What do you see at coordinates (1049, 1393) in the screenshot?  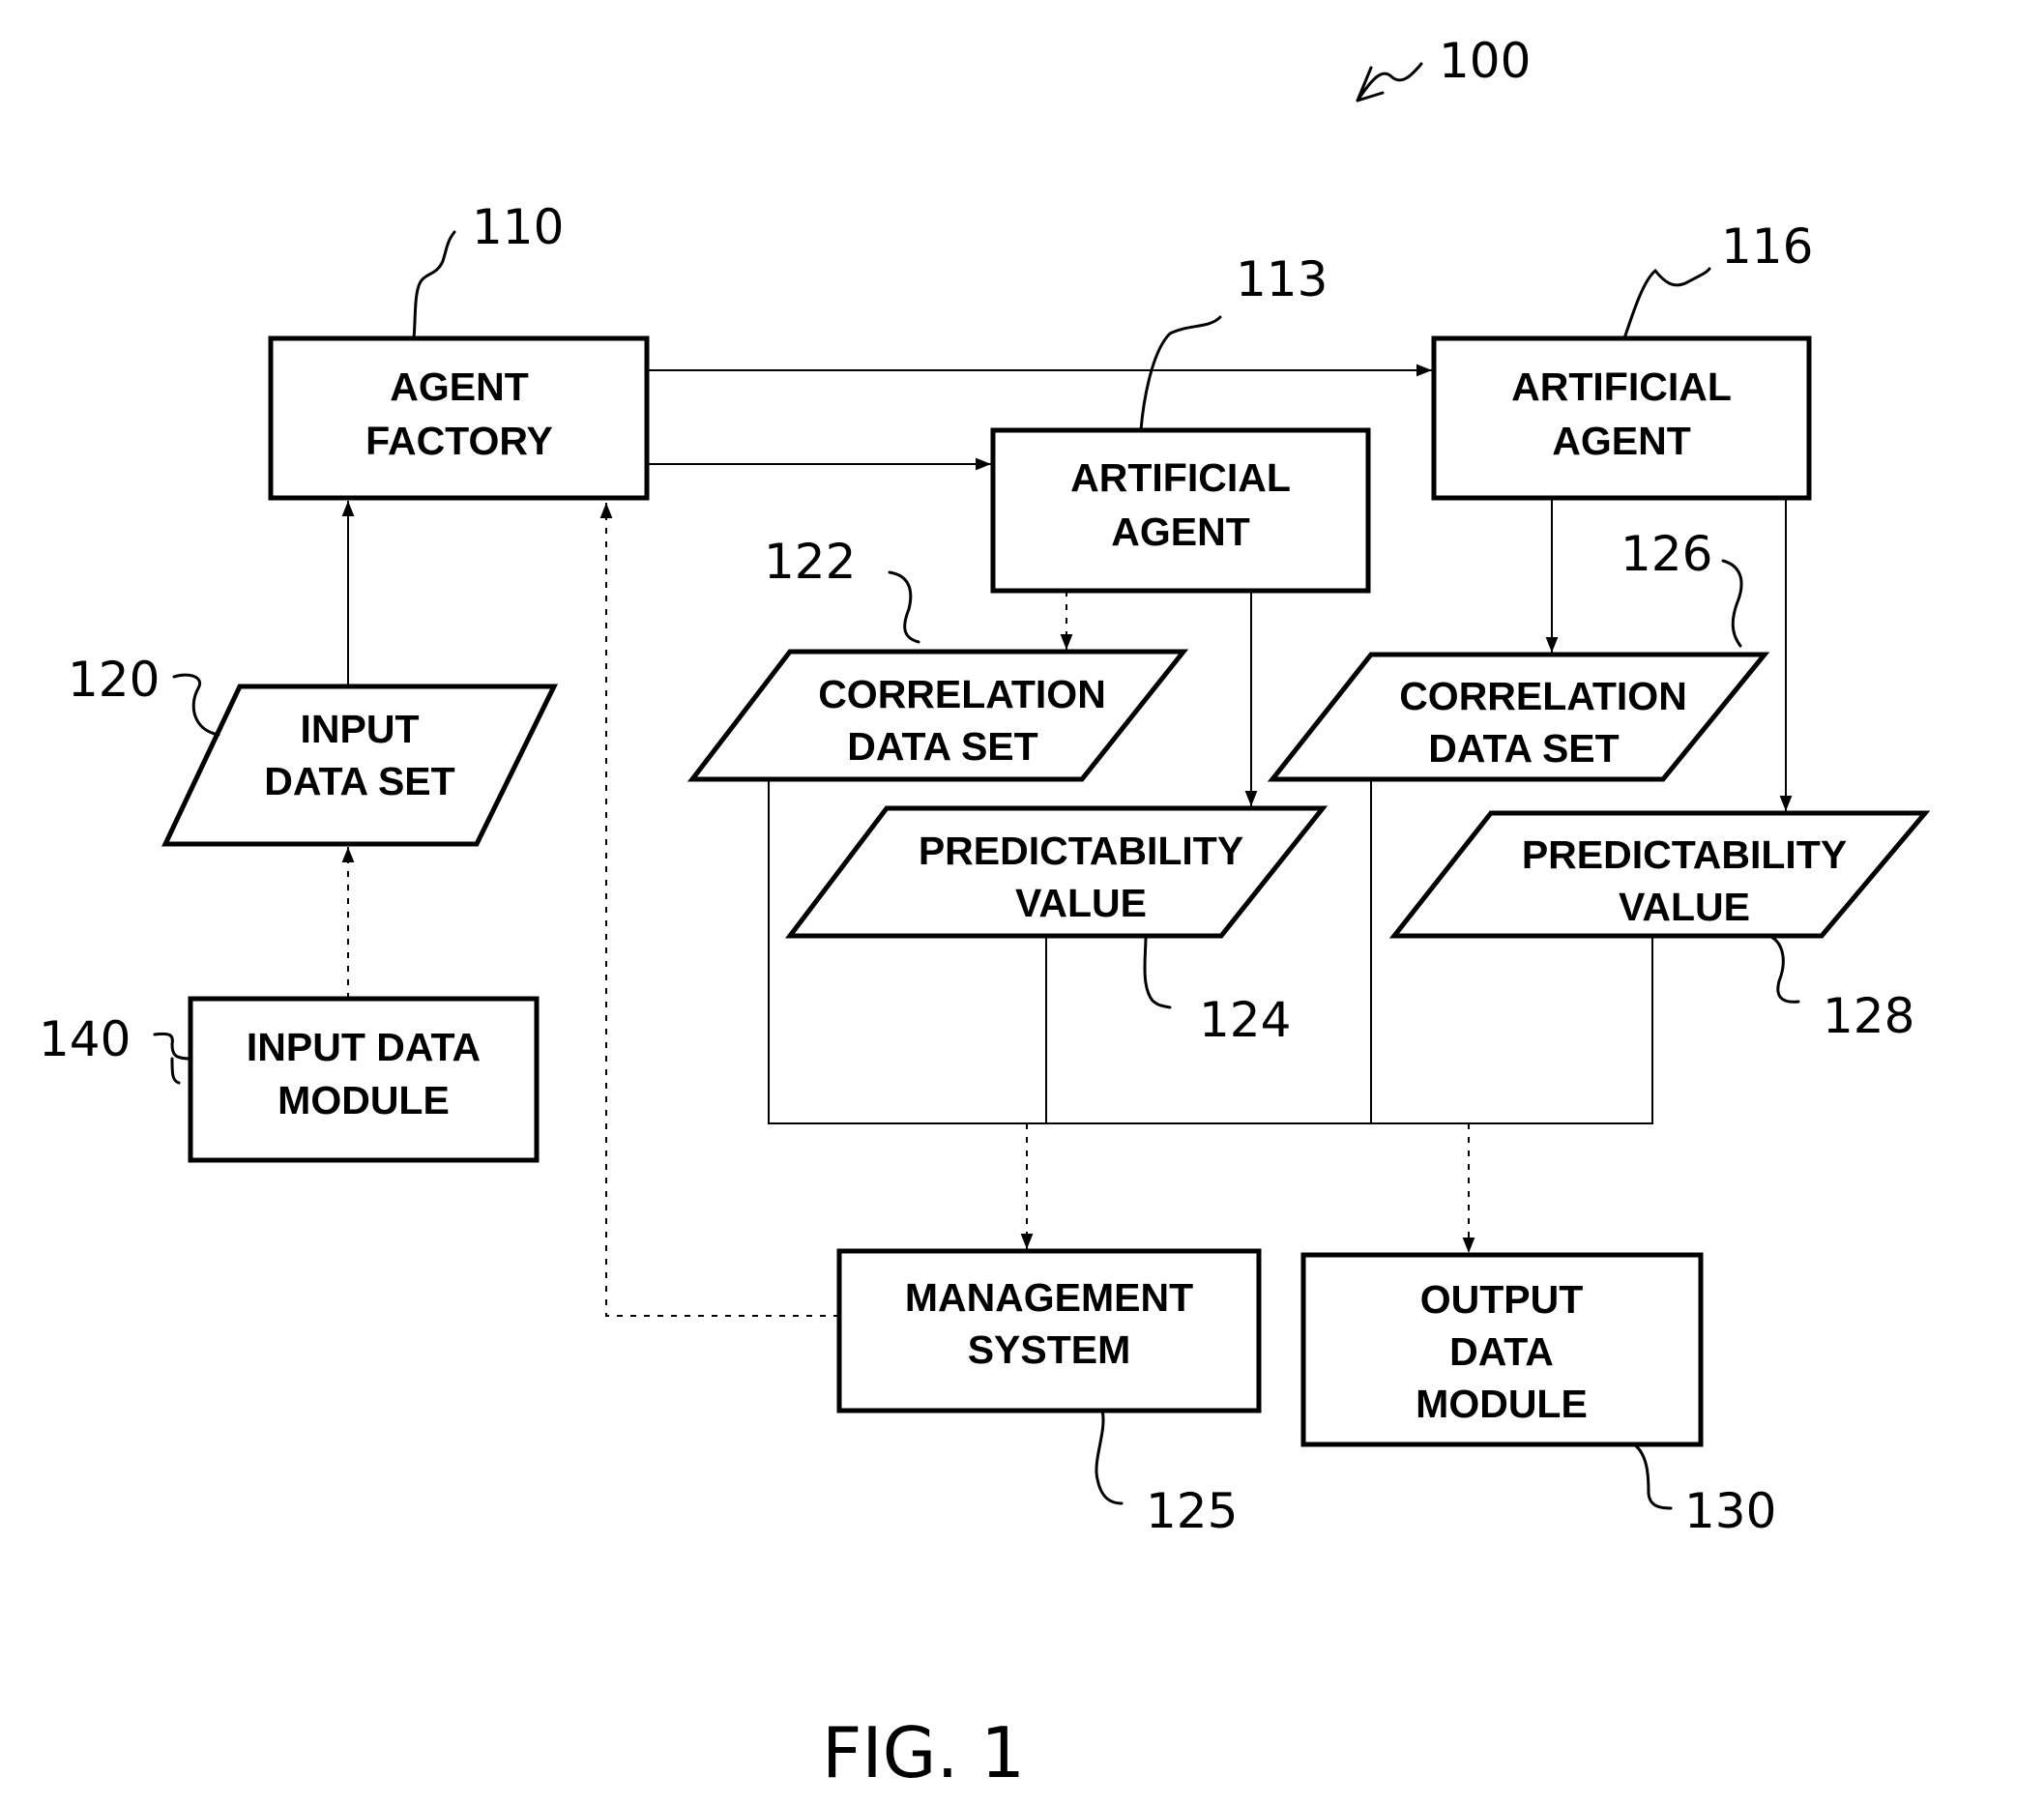 I see `management-system-node: MANAGEMENT SYSTEM 125` at bounding box center [1049, 1393].